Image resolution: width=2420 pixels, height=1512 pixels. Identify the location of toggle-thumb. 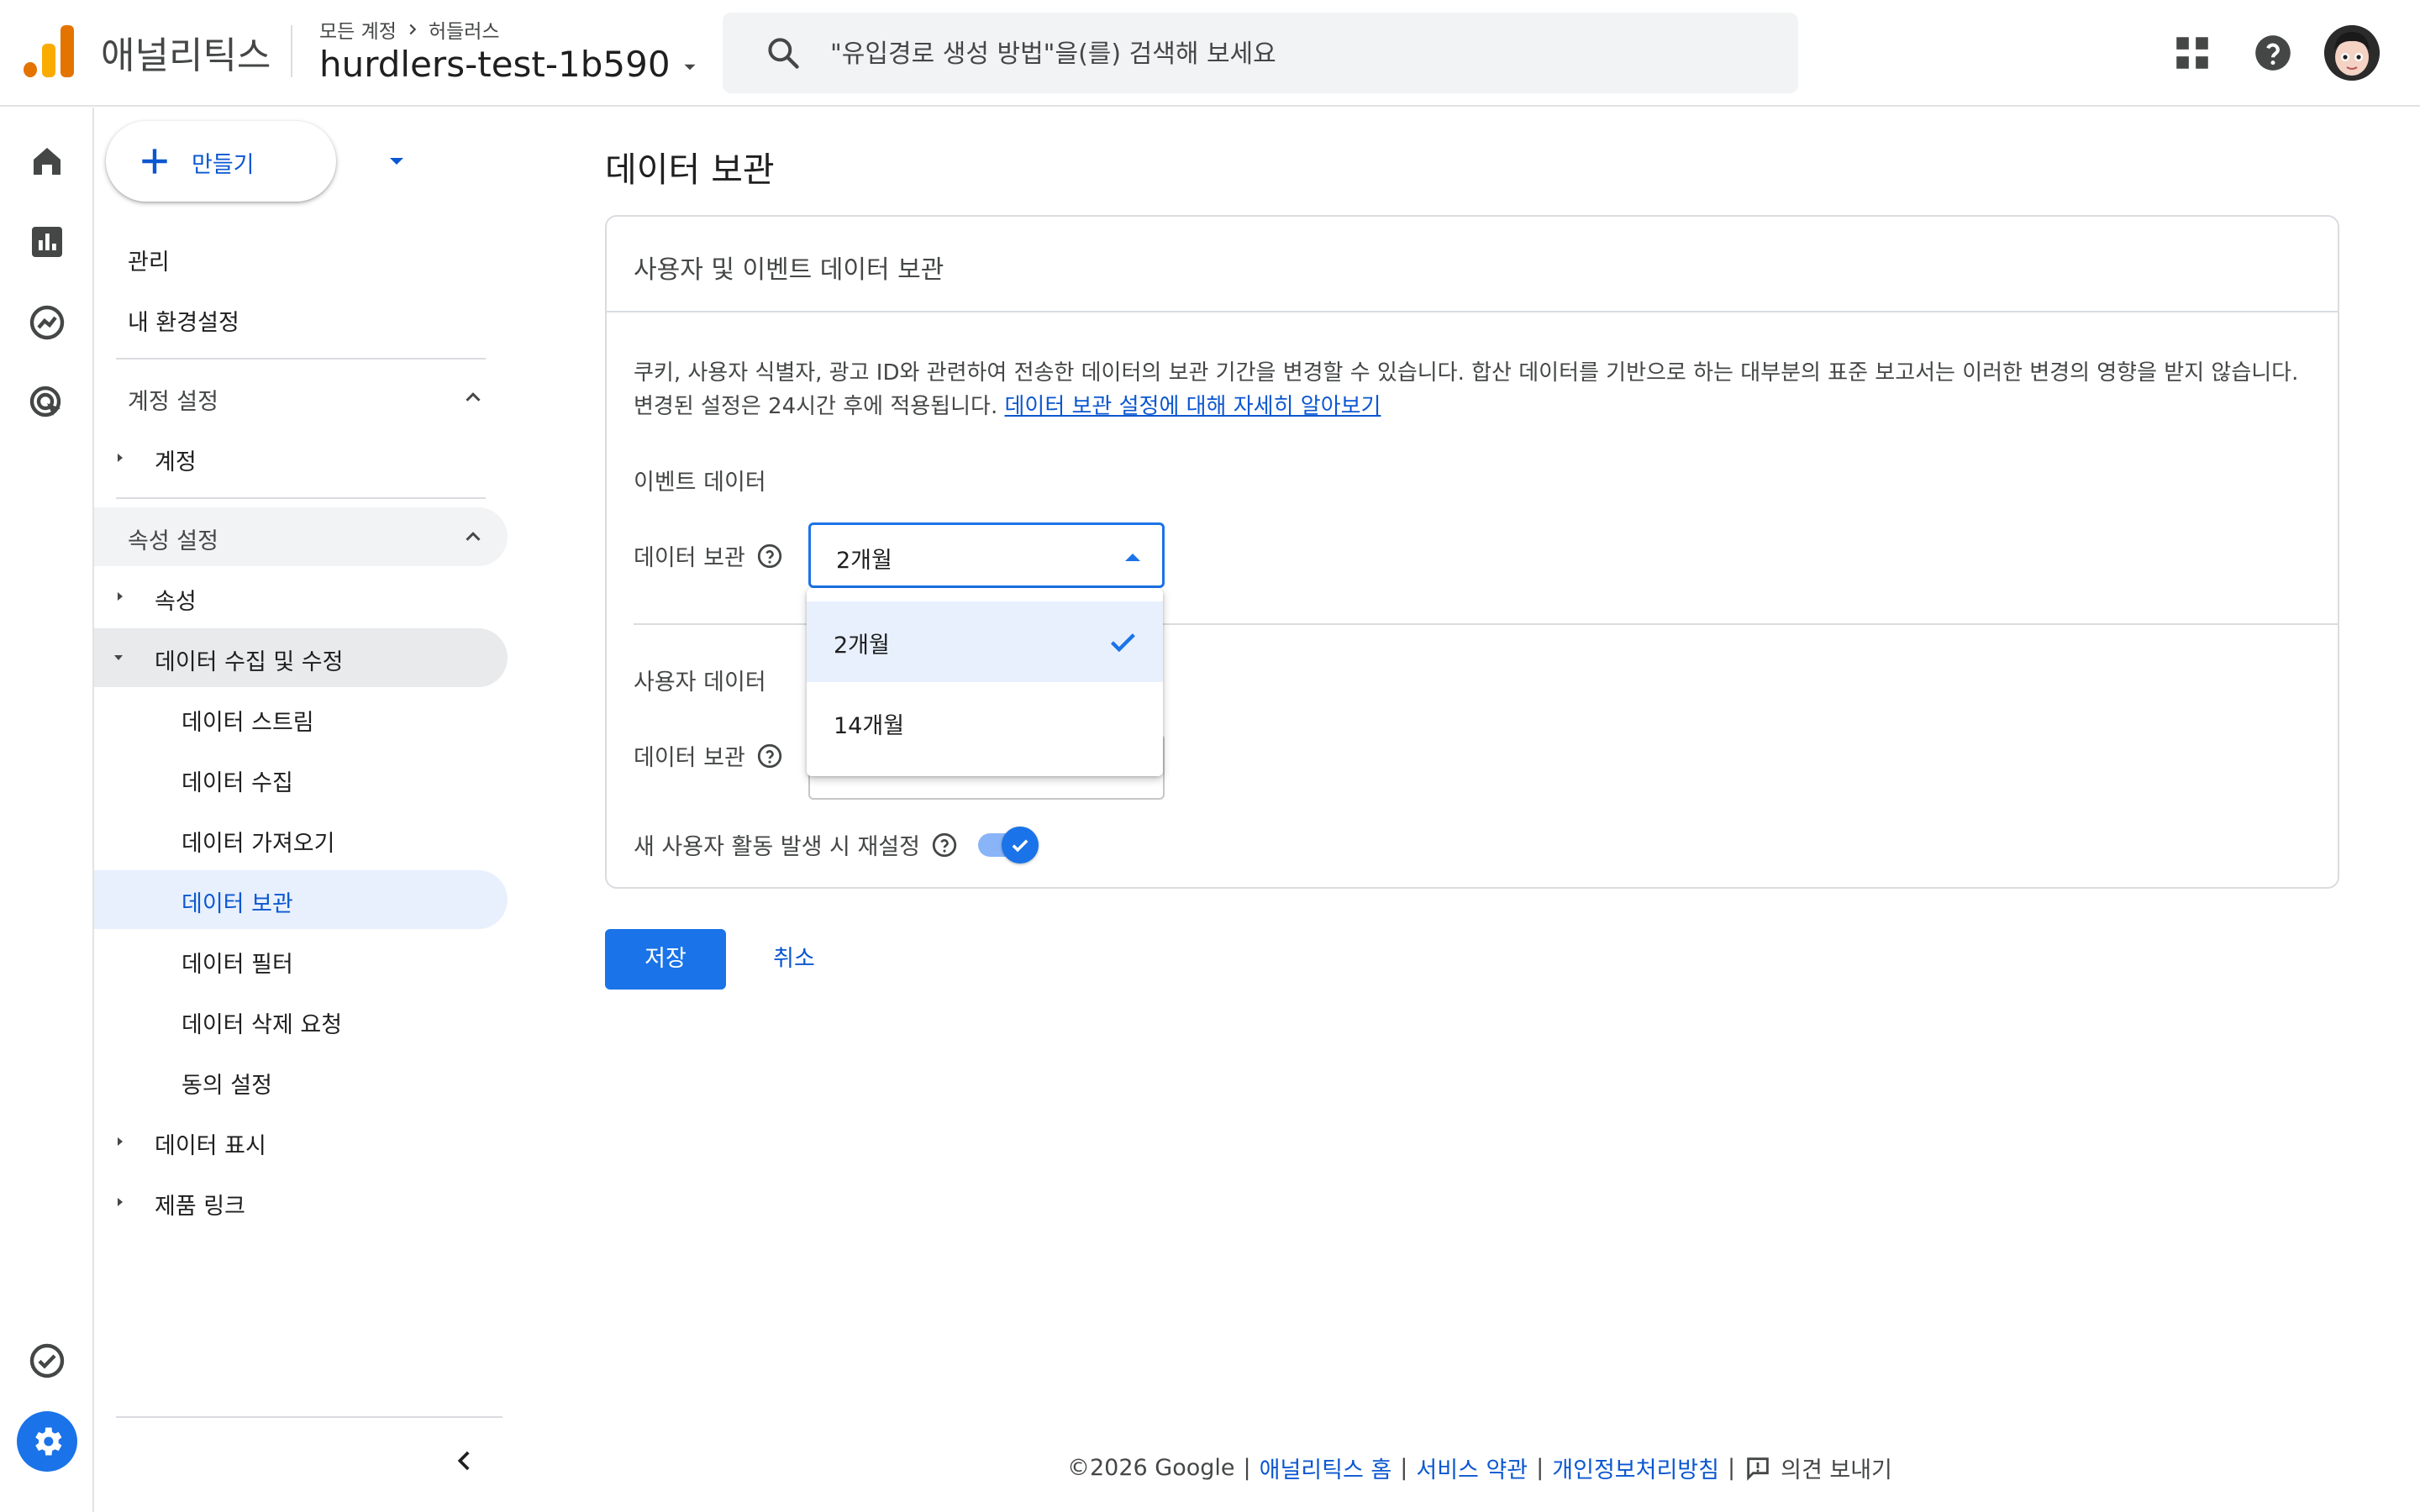
(1021, 845).